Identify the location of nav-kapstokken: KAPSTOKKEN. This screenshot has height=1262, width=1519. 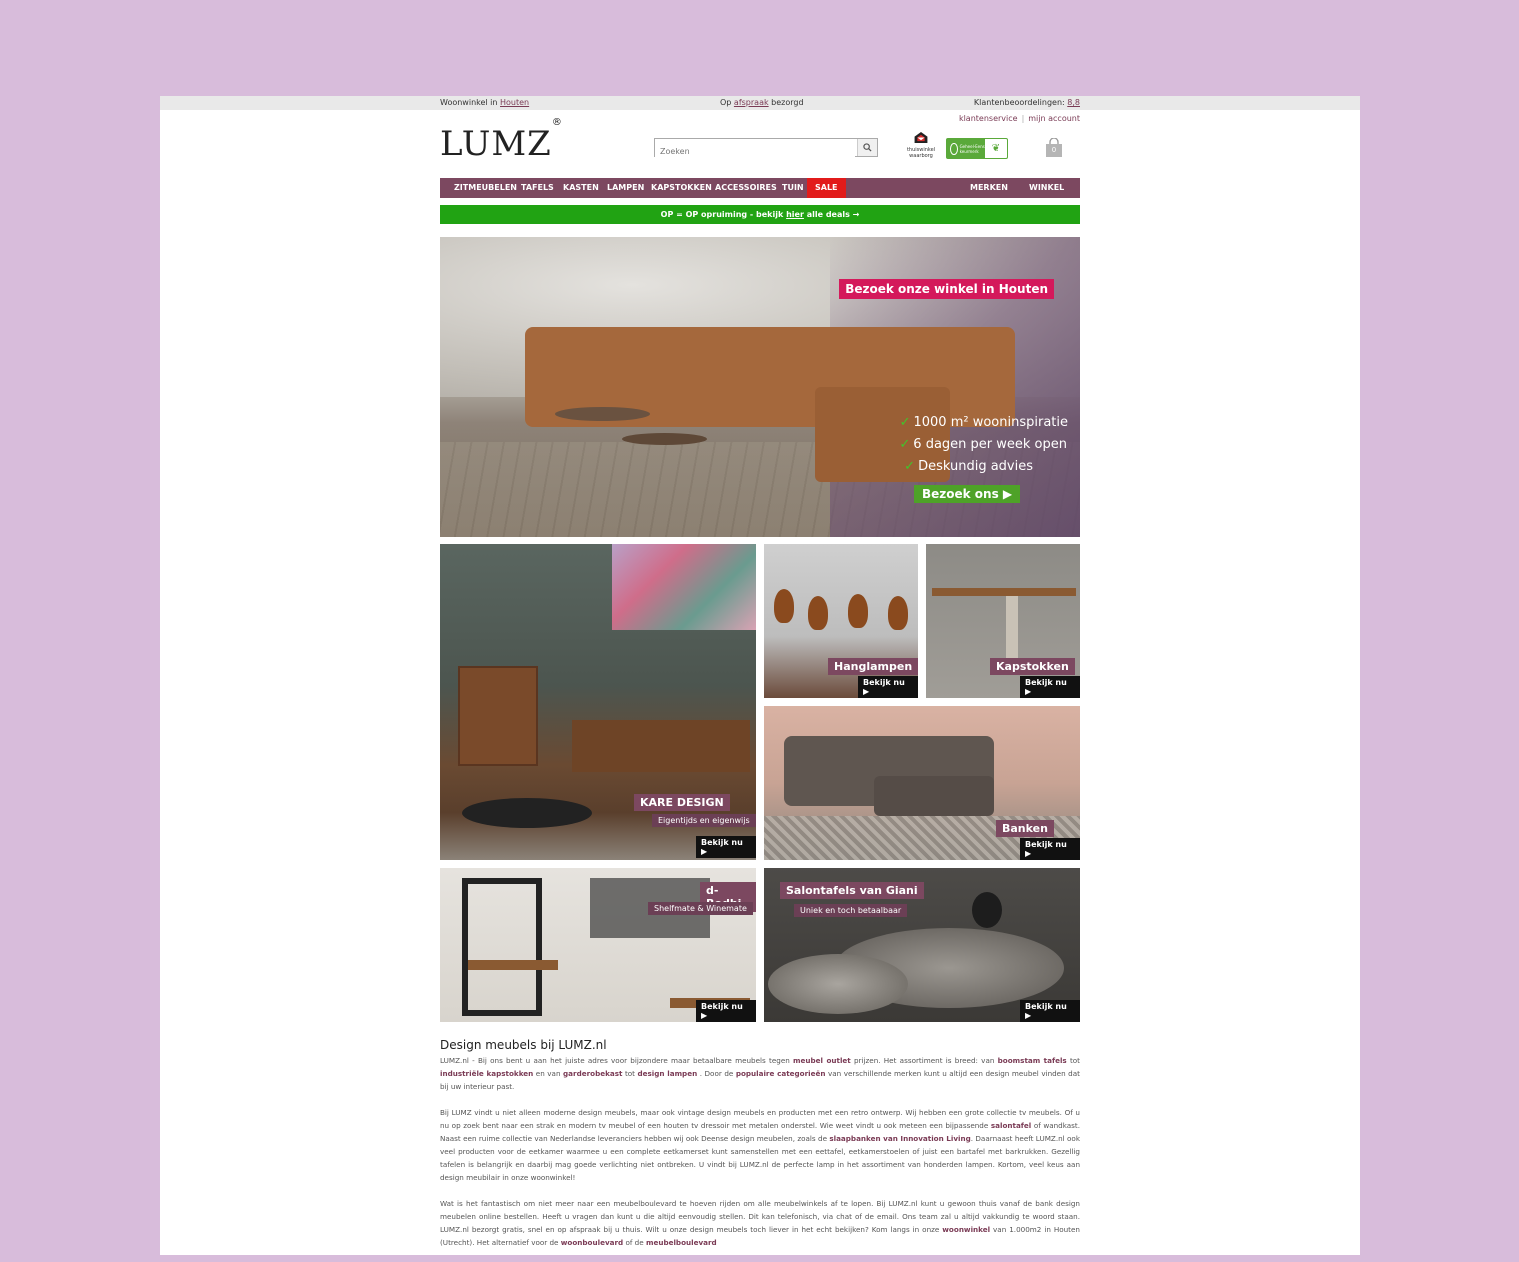
(681, 188).